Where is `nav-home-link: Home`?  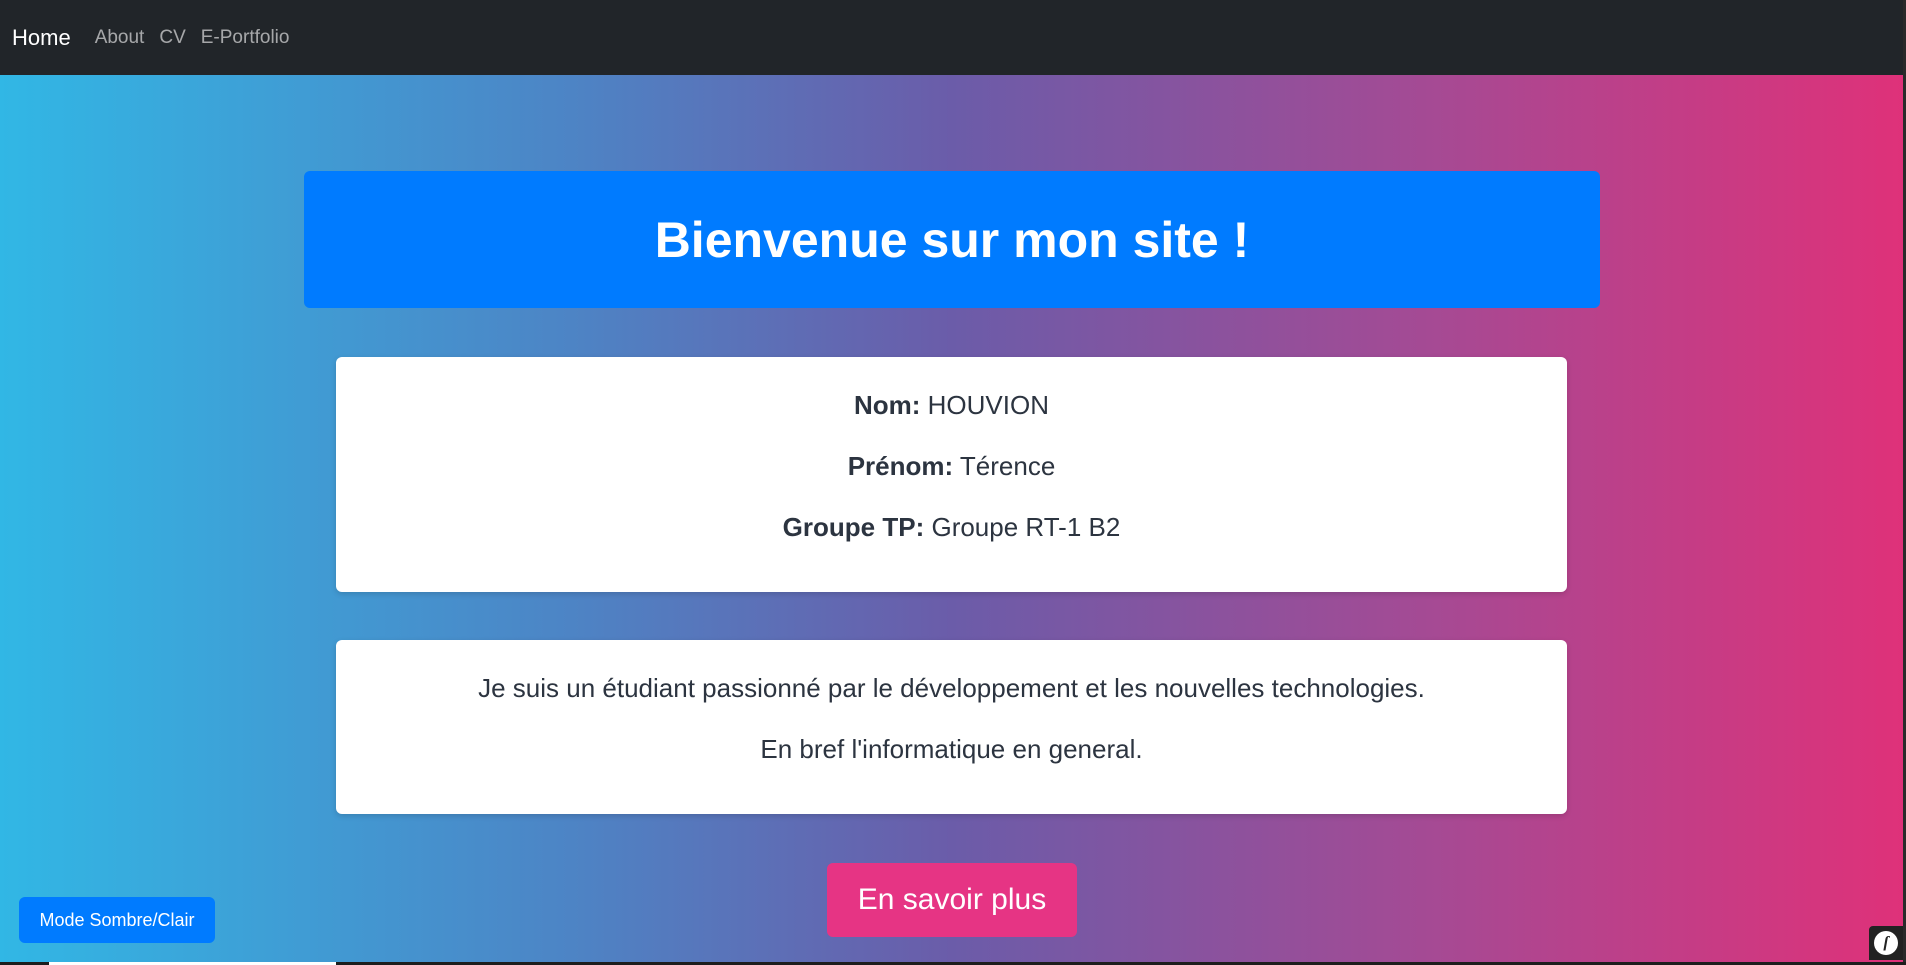
nav-home-link: Home is located at coordinates (41, 38).